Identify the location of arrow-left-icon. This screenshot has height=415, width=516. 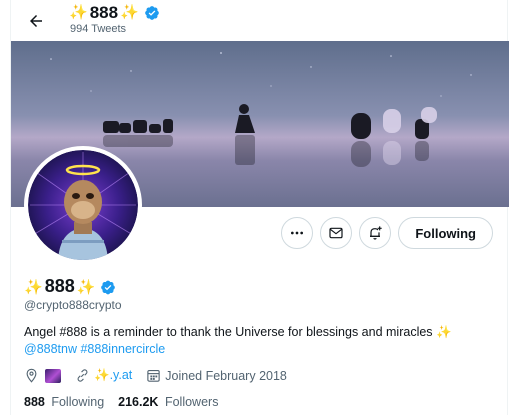
(36, 21).